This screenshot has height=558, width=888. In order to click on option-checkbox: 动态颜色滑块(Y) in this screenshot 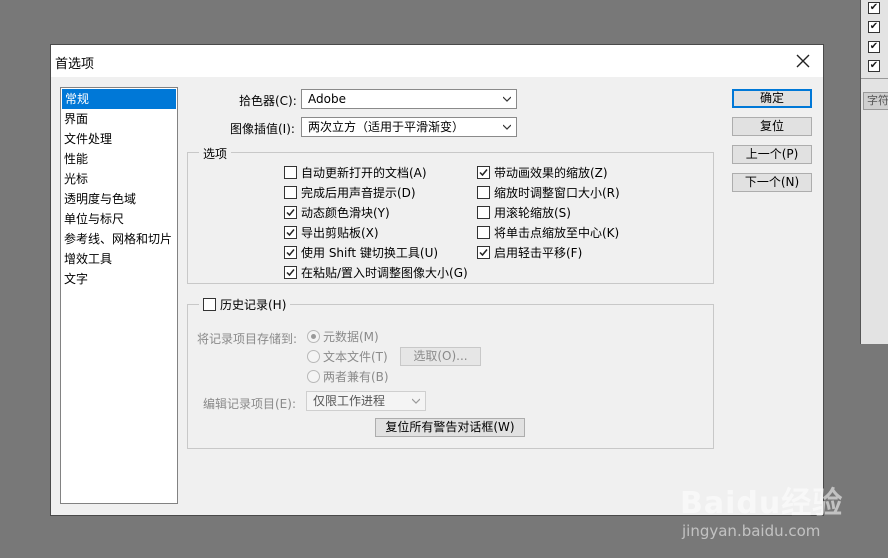, I will do `click(337, 212)`.